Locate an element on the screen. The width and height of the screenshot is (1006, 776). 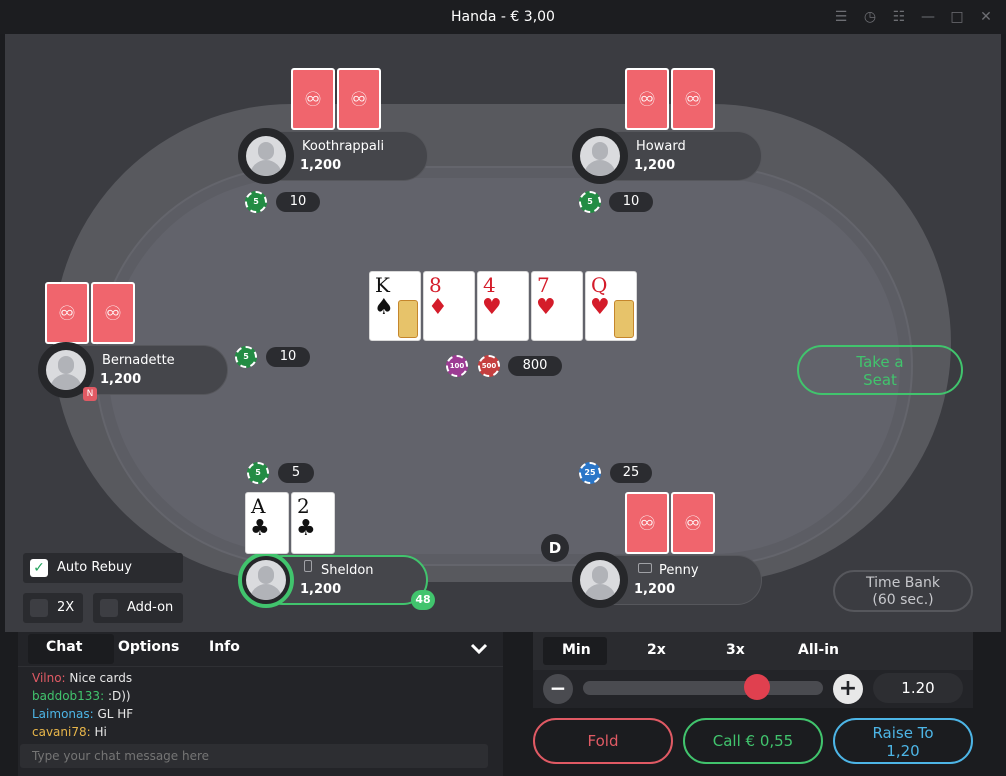
player-name: Koothrappali is located at coordinates (343, 146).